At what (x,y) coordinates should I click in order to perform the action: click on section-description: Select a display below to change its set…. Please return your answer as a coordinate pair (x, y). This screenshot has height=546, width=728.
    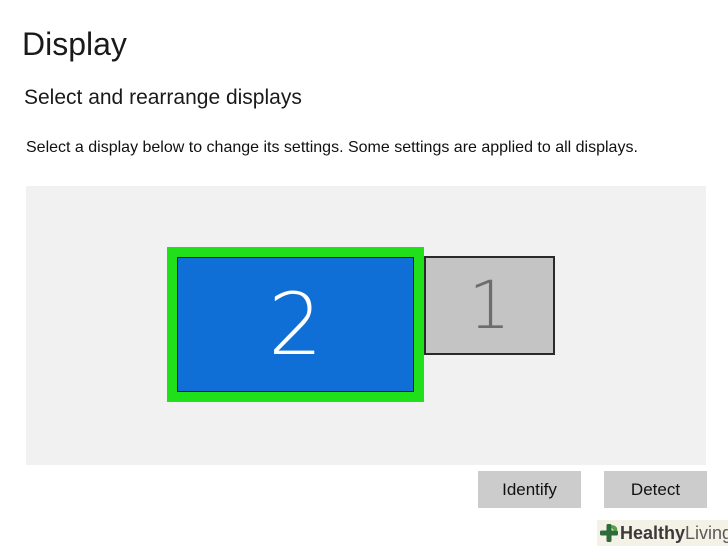
    Looking at the image, I should click on (332, 147).